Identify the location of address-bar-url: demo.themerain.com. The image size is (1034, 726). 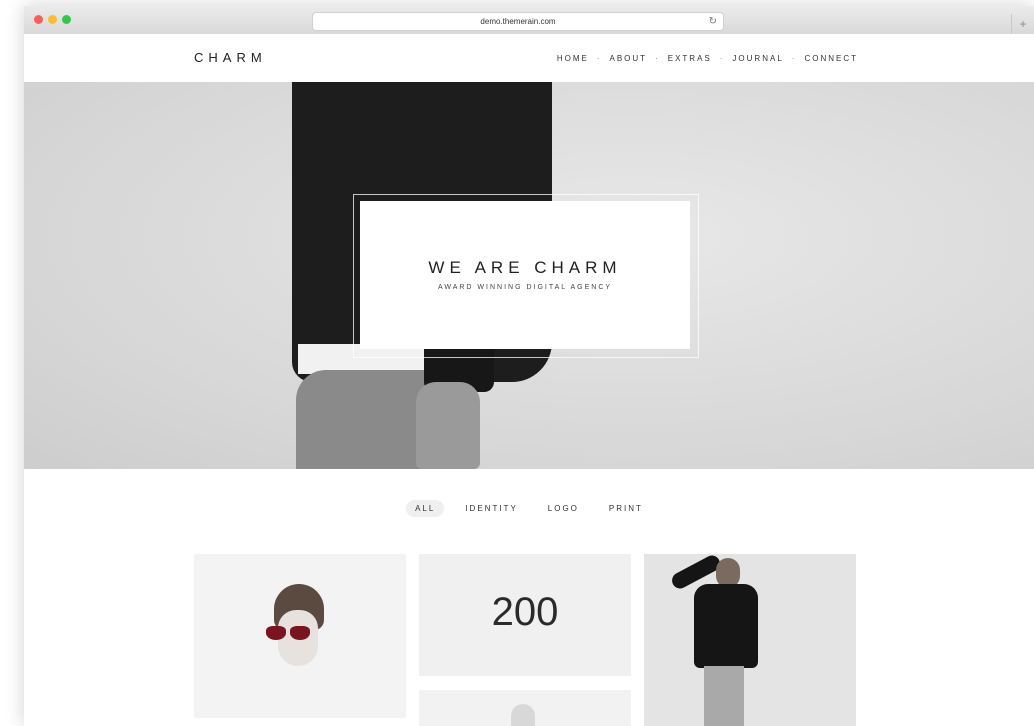
(518, 21).